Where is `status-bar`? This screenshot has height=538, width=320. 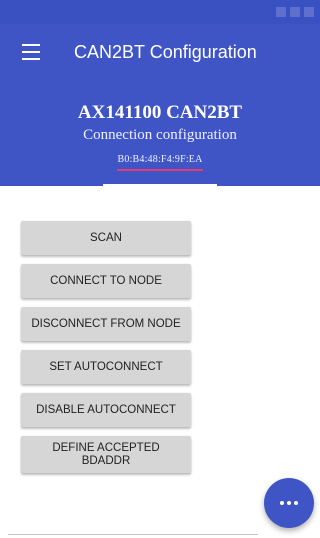
status-bar is located at coordinates (160, 12).